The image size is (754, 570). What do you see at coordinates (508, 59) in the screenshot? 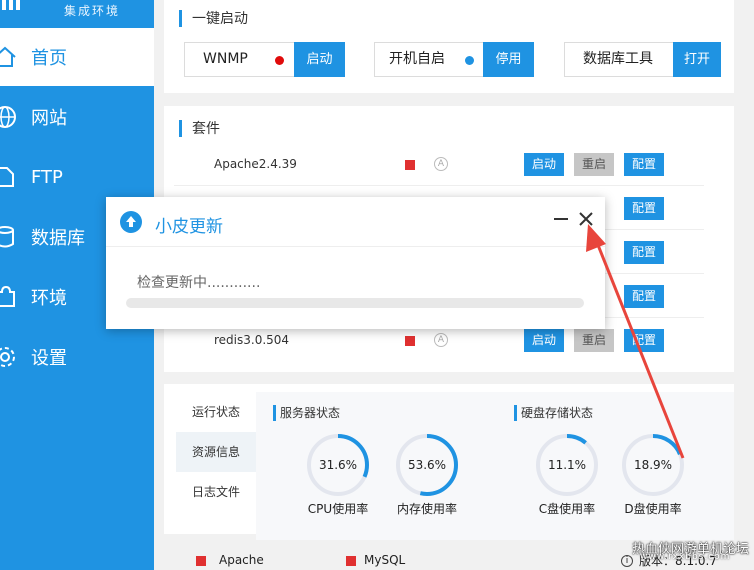
I see `autostart-disable-button: 停用` at bounding box center [508, 59].